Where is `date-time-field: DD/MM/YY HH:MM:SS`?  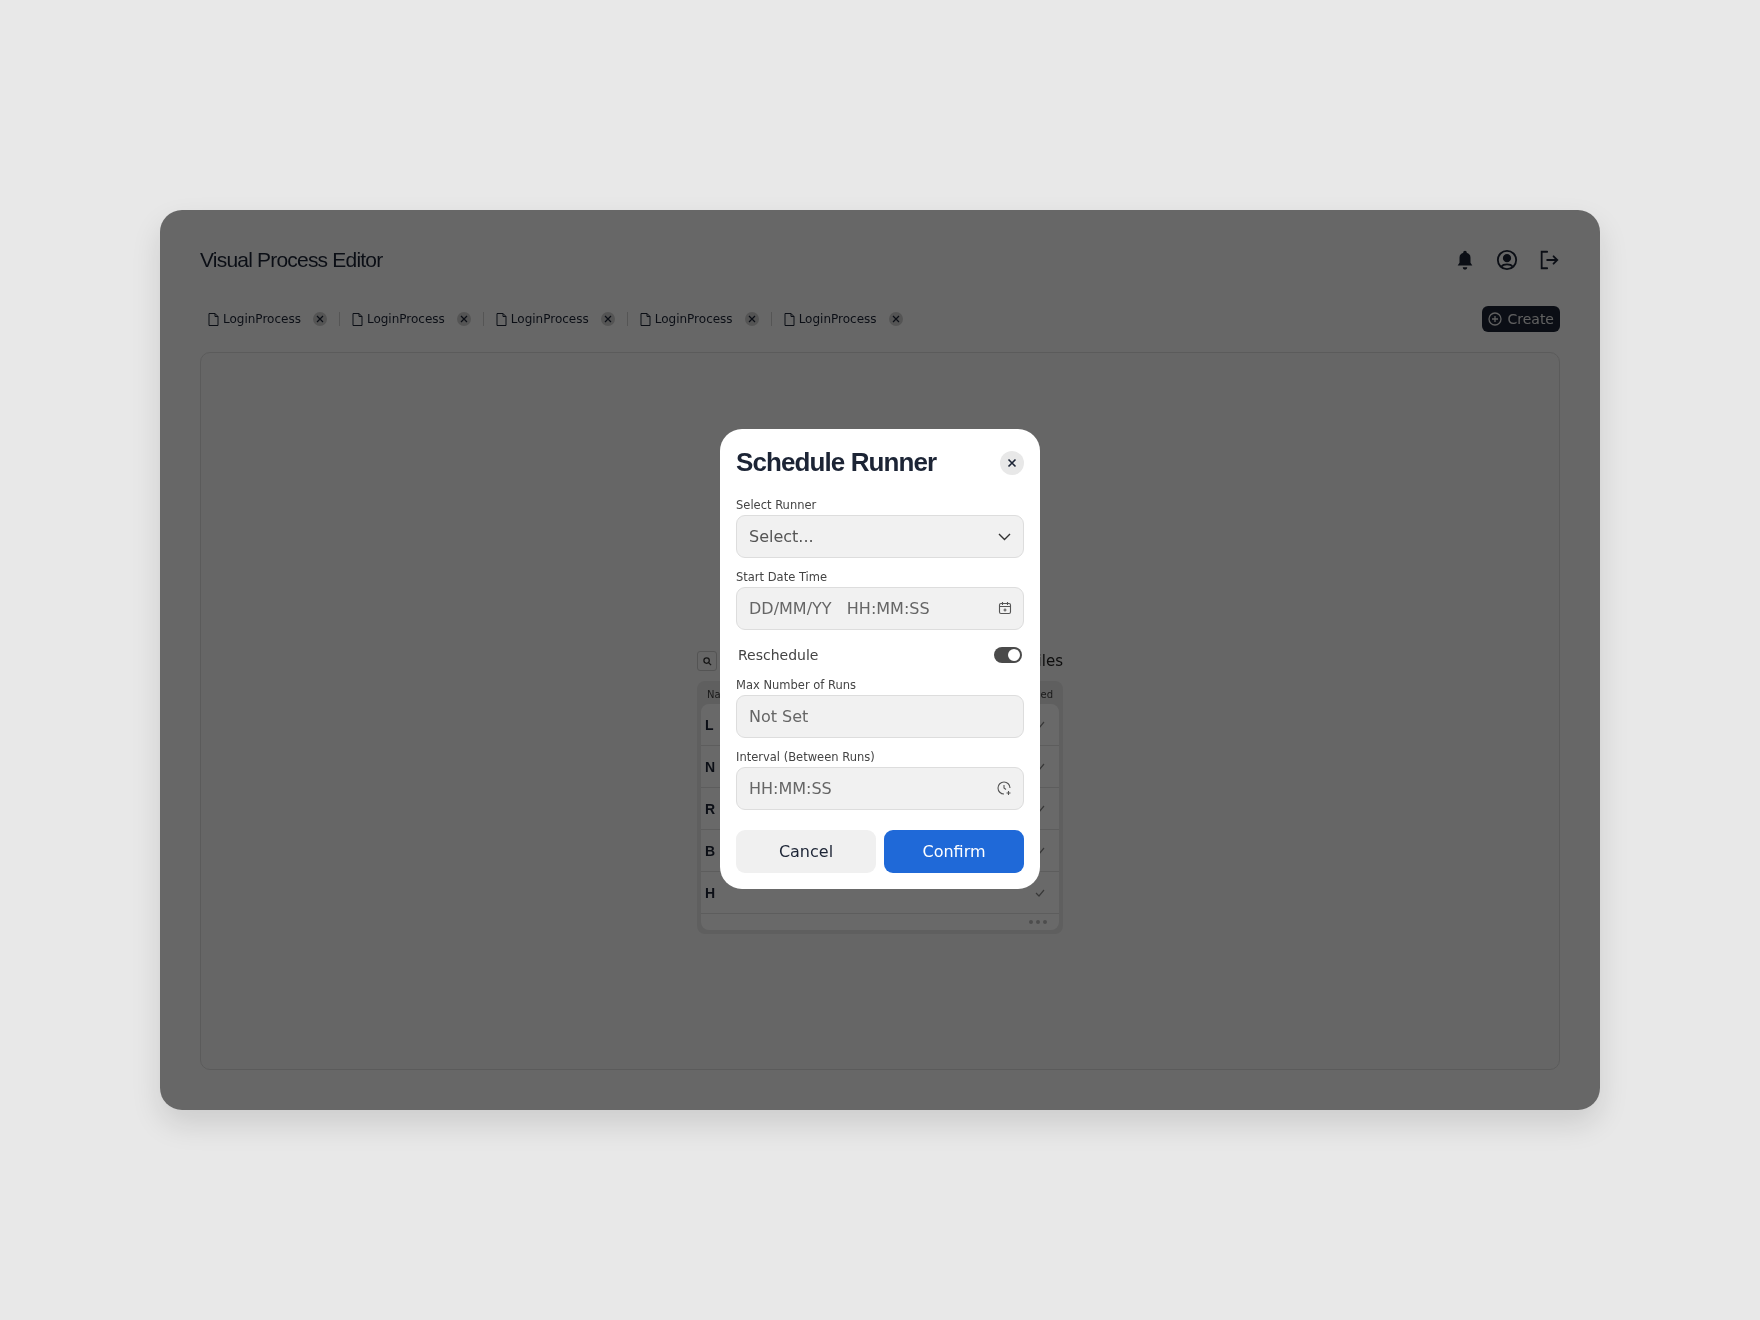 date-time-field: DD/MM/YY HH:MM:SS is located at coordinates (880, 608).